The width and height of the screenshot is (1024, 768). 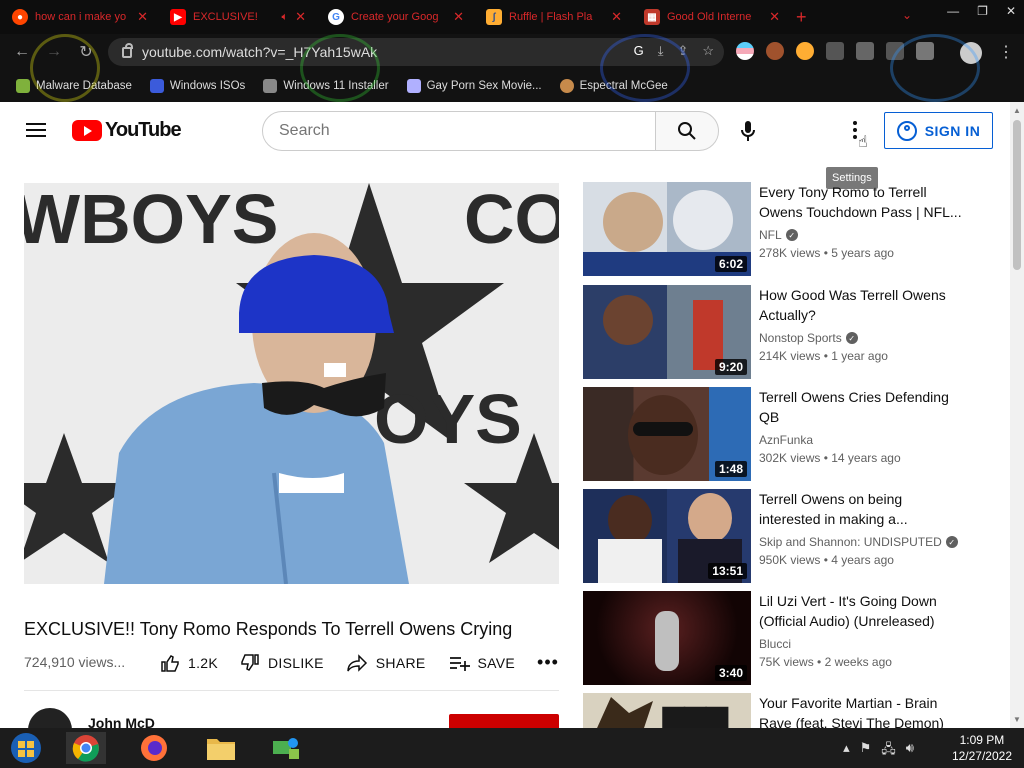 What do you see at coordinates (661, 51) in the screenshot?
I see `install-icon: ⤓` at bounding box center [661, 51].